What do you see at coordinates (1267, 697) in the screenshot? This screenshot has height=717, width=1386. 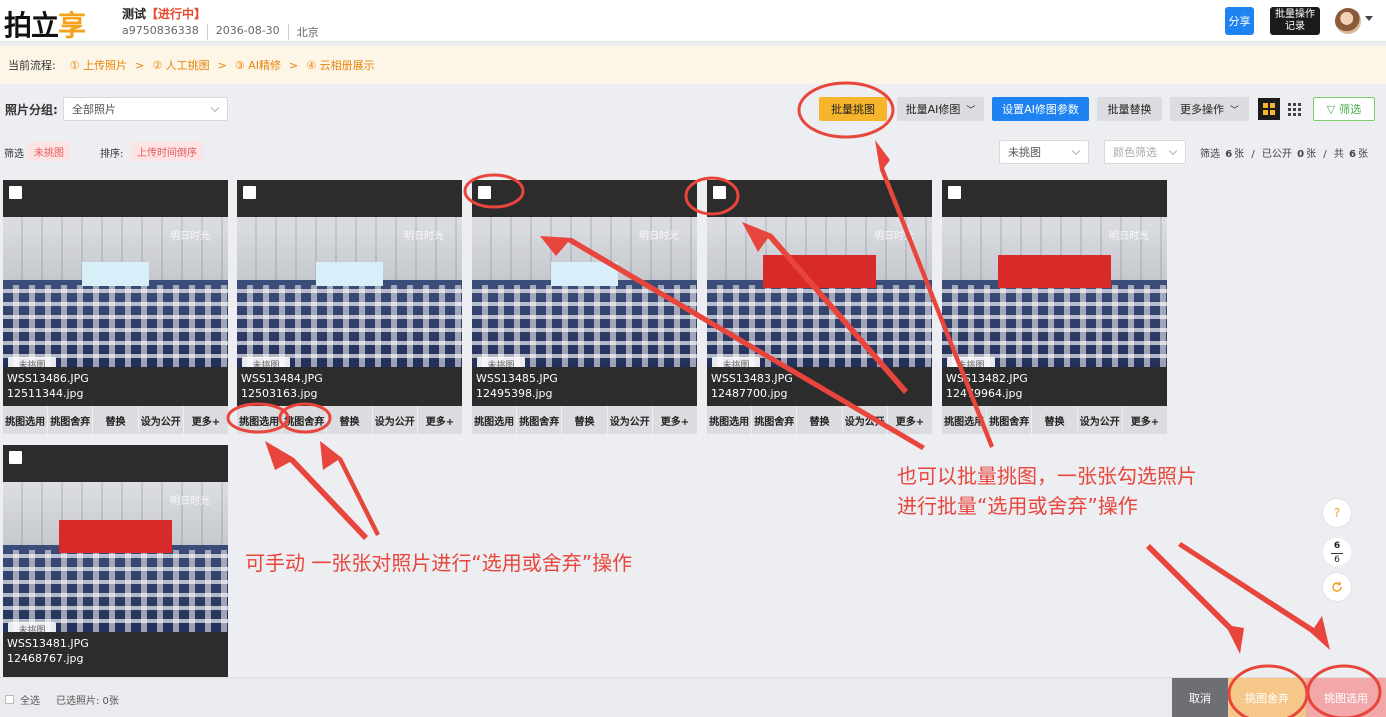 I see `batch-discard-button: 挑图舍弃` at bounding box center [1267, 697].